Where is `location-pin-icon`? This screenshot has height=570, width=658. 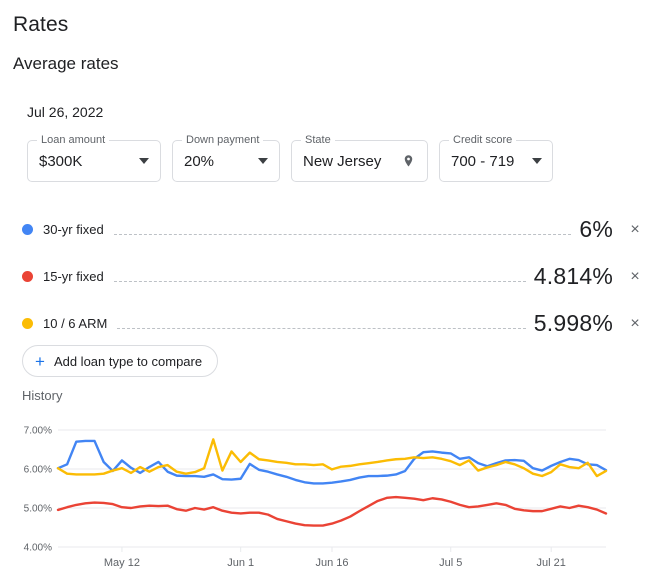 location-pin-icon is located at coordinates (408, 161).